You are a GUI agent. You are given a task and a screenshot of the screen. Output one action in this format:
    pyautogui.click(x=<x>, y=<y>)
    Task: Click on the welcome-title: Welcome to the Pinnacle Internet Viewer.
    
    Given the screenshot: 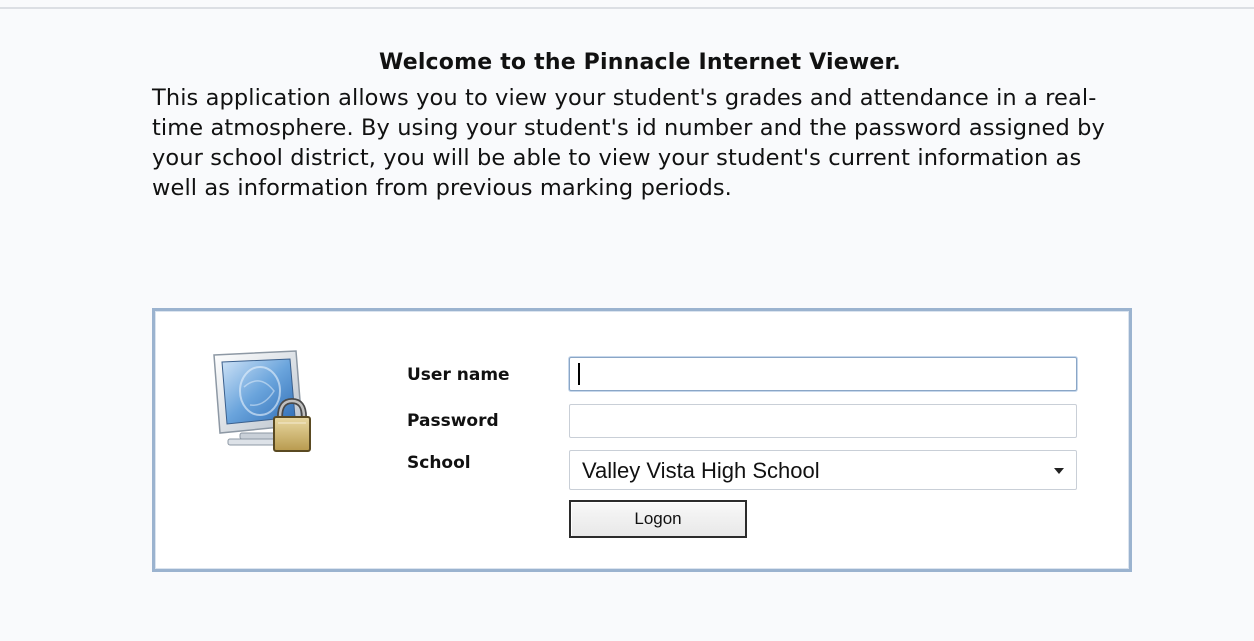 What is the action you would take?
    pyautogui.click(x=640, y=62)
    